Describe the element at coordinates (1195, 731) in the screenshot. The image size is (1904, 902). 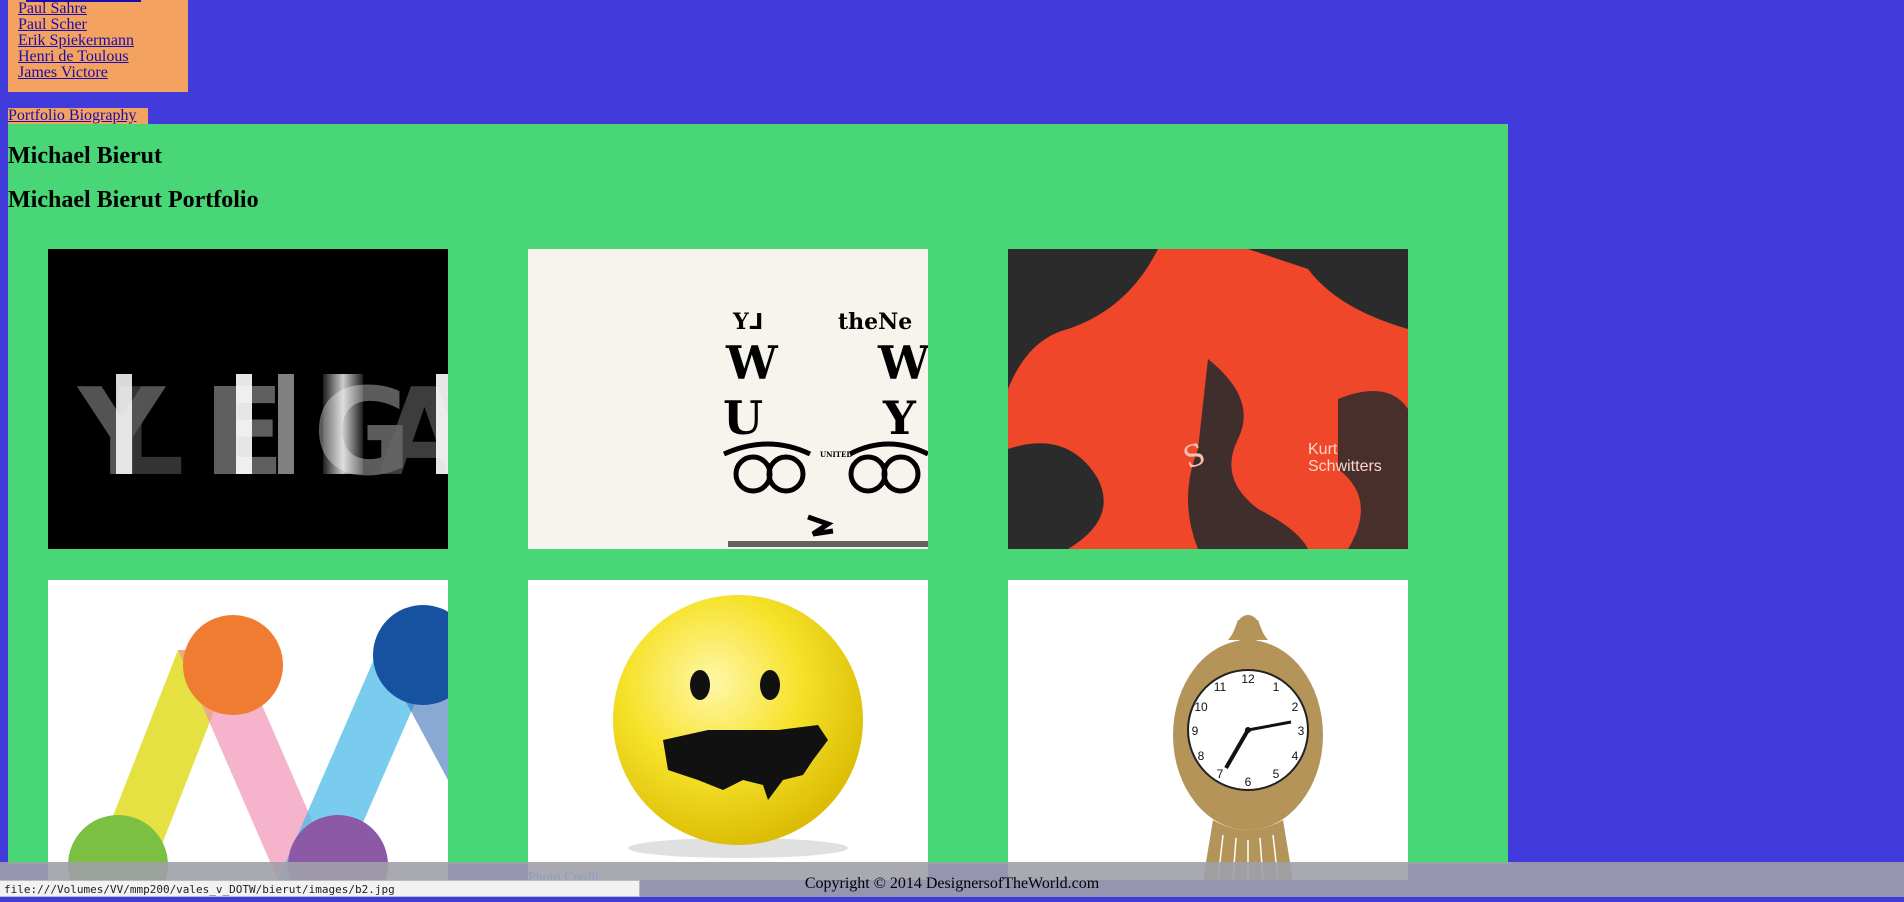
I see `svg-text: 9` at that location.